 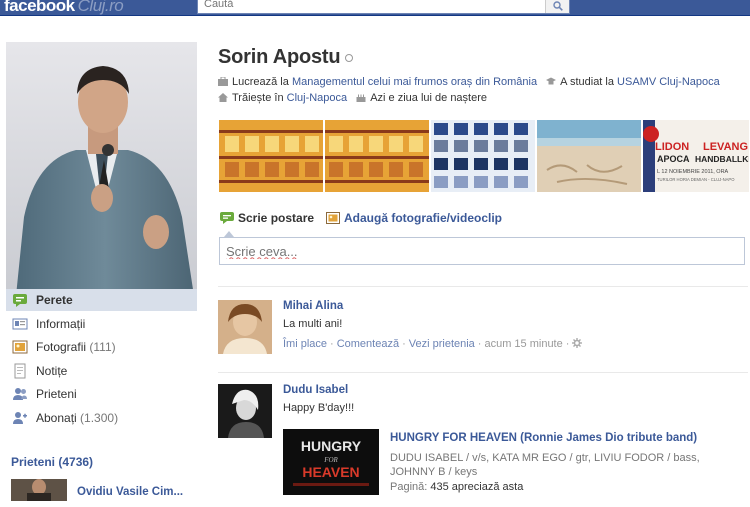 I want to click on wall-icon, so click(x=20, y=300).